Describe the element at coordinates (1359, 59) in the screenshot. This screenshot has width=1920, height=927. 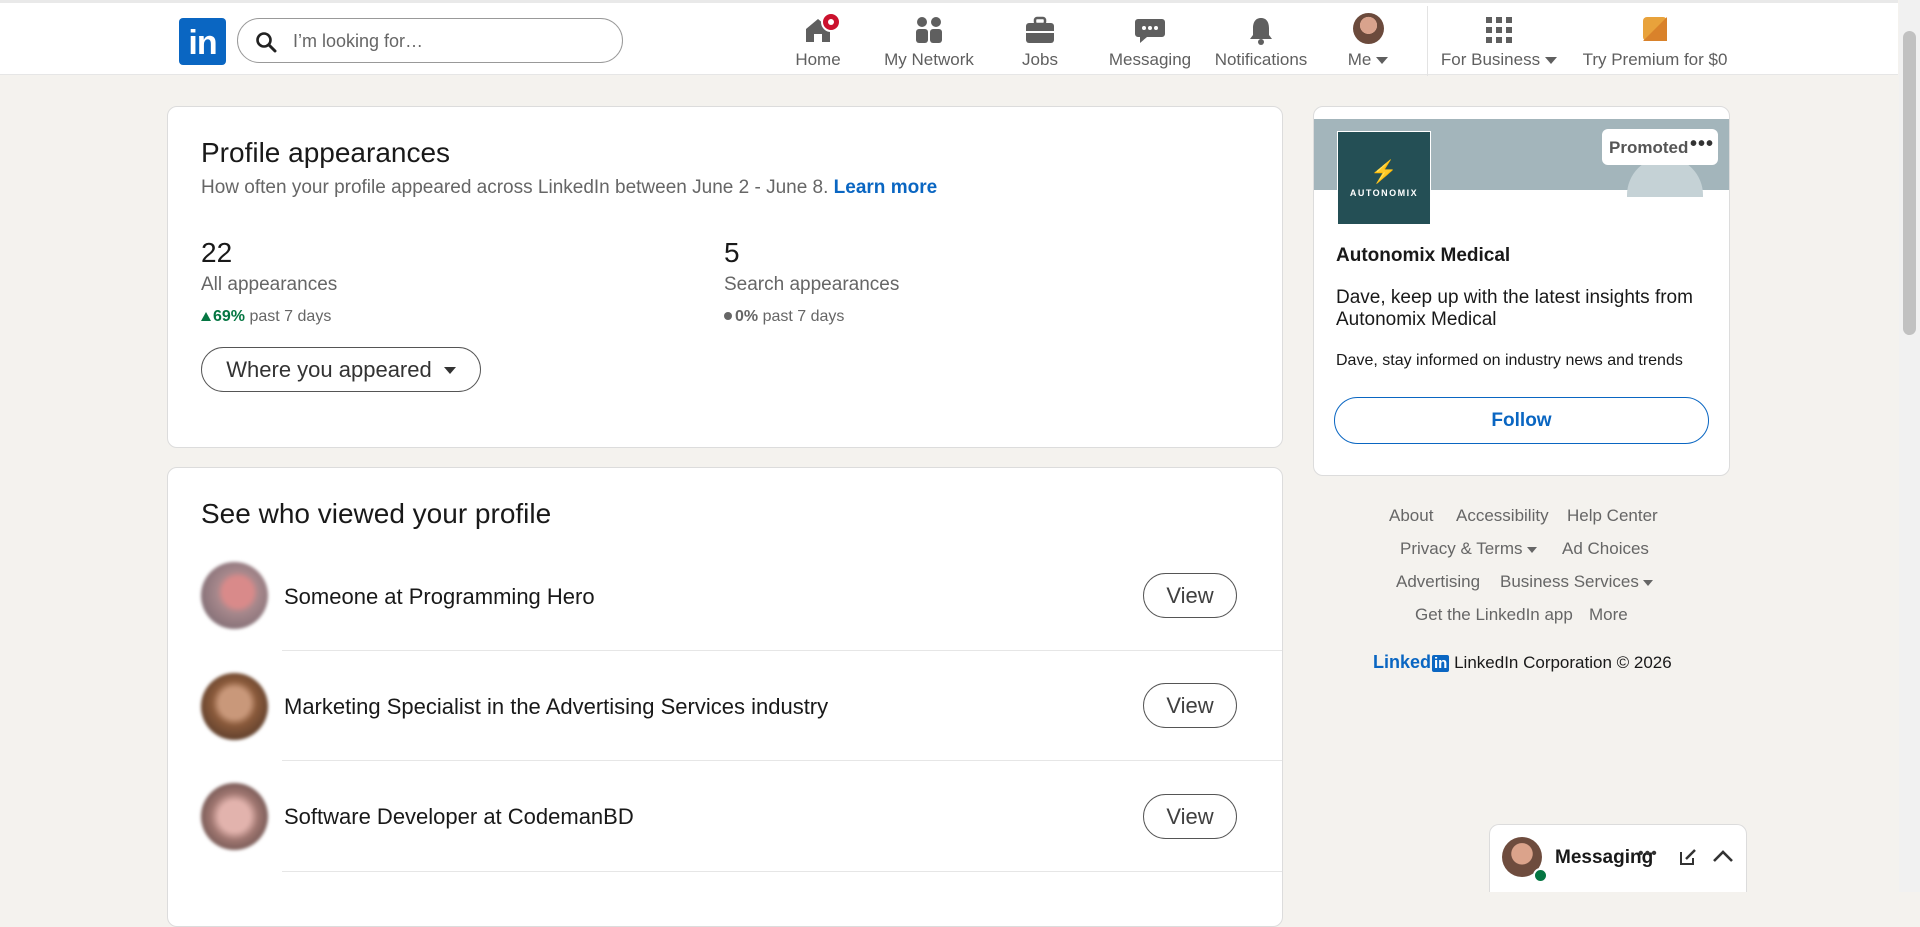
I see `nav-me-label: Me` at that location.